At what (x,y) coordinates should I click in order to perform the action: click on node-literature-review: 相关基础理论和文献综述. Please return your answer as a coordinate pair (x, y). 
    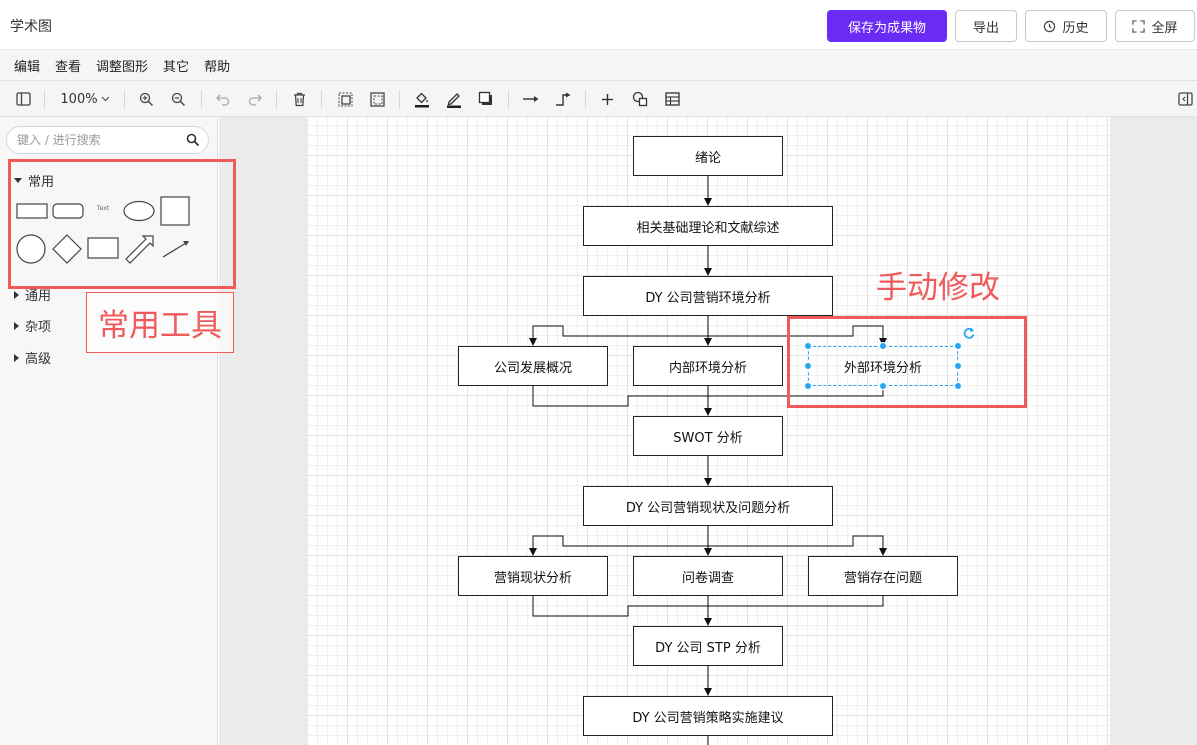
    Looking at the image, I should click on (708, 226).